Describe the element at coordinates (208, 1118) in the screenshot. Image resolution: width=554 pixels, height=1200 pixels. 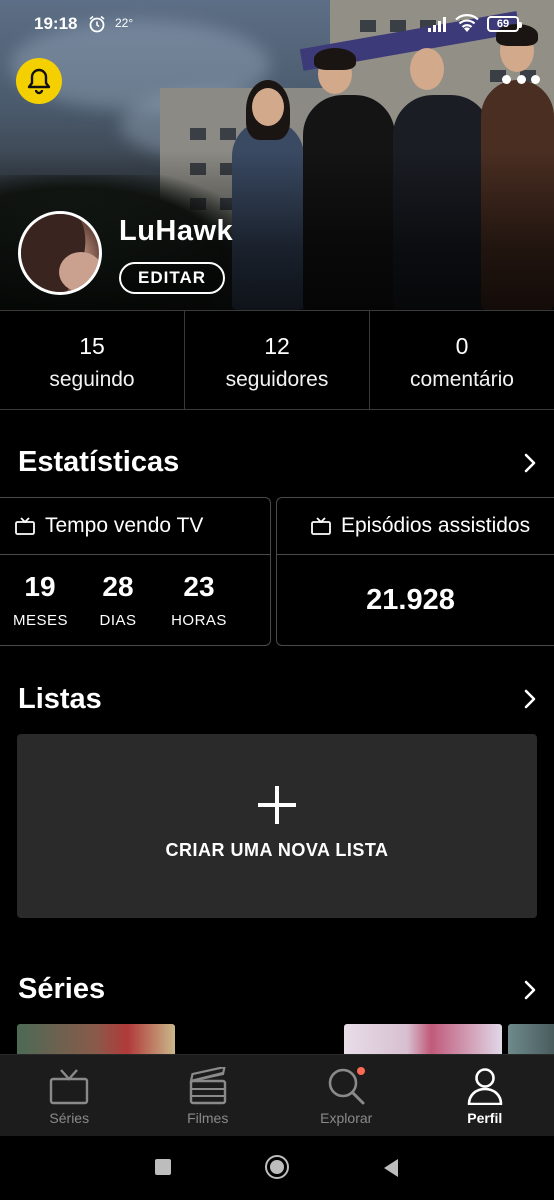
I see `nav-label: Filmes` at that location.